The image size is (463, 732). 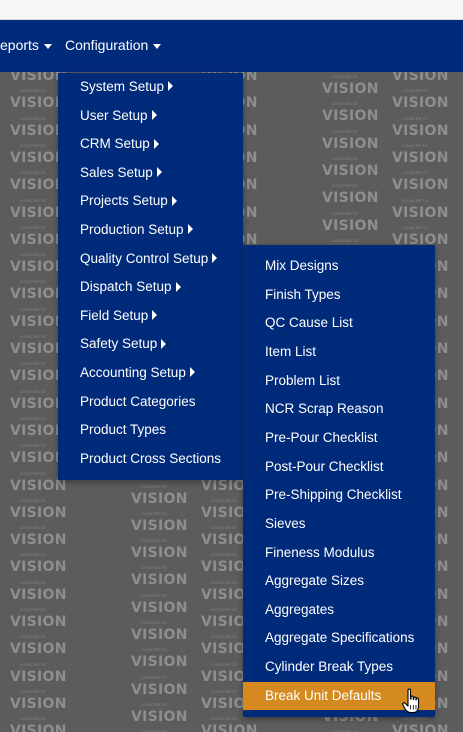 What do you see at coordinates (150, 144) in the screenshot?
I see `menu-item-crm-setup: CRM Setup` at bounding box center [150, 144].